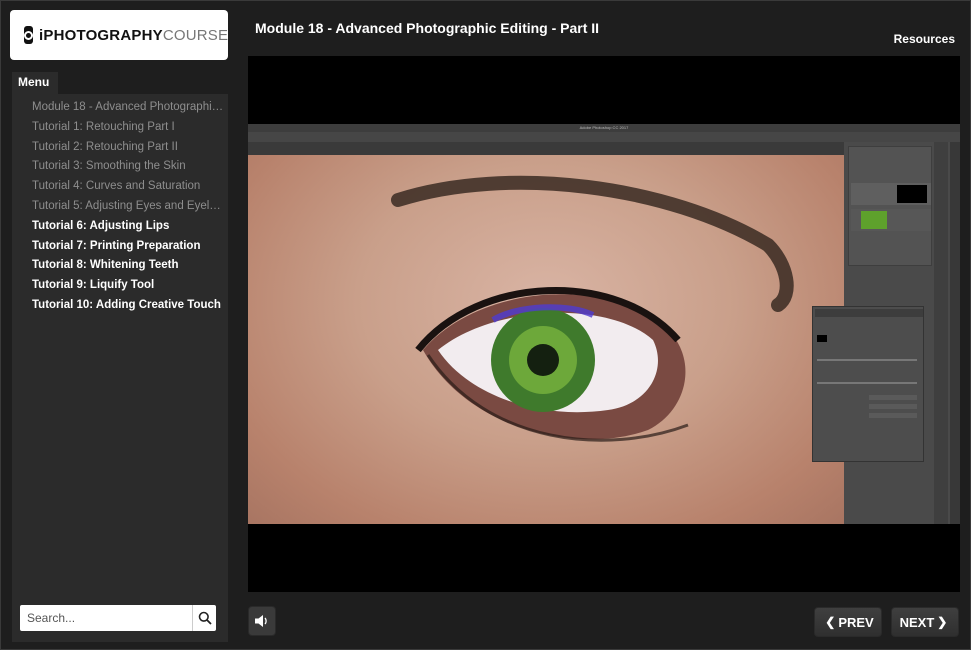 The height and width of the screenshot is (650, 971). I want to click on prev-button: ❮ PREV, so click(848, 622).